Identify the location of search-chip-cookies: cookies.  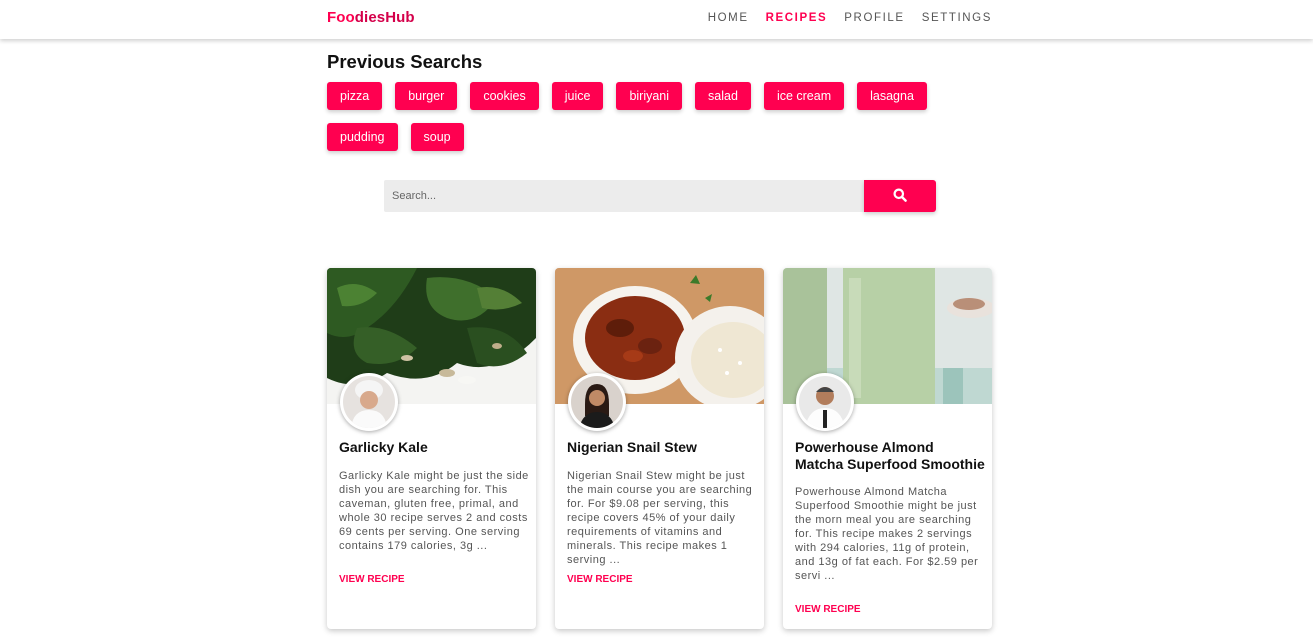
(504, 96).